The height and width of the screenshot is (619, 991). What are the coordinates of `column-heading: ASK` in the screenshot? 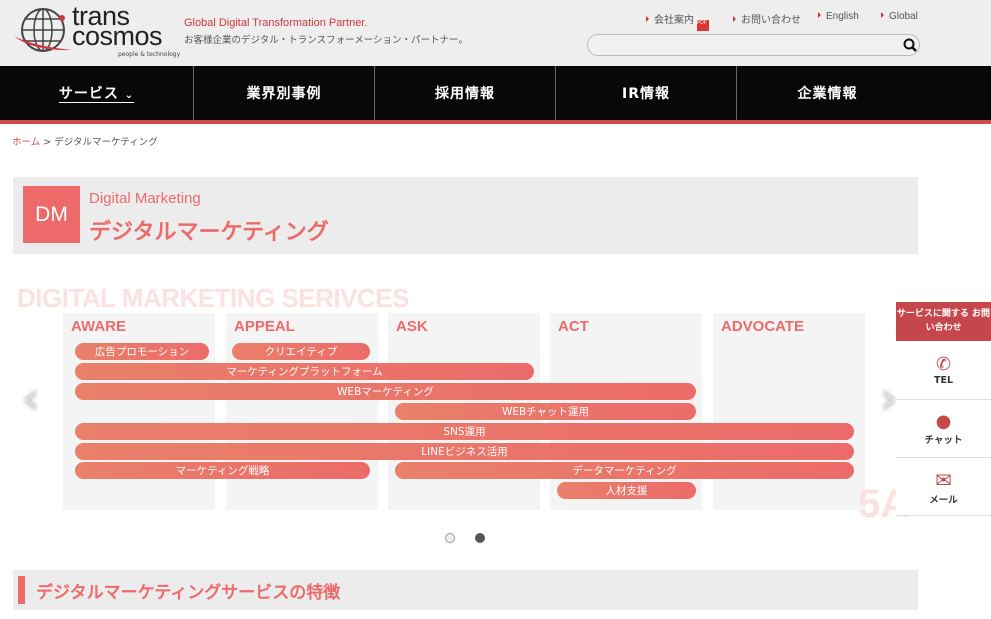 It's located at (412, 326).